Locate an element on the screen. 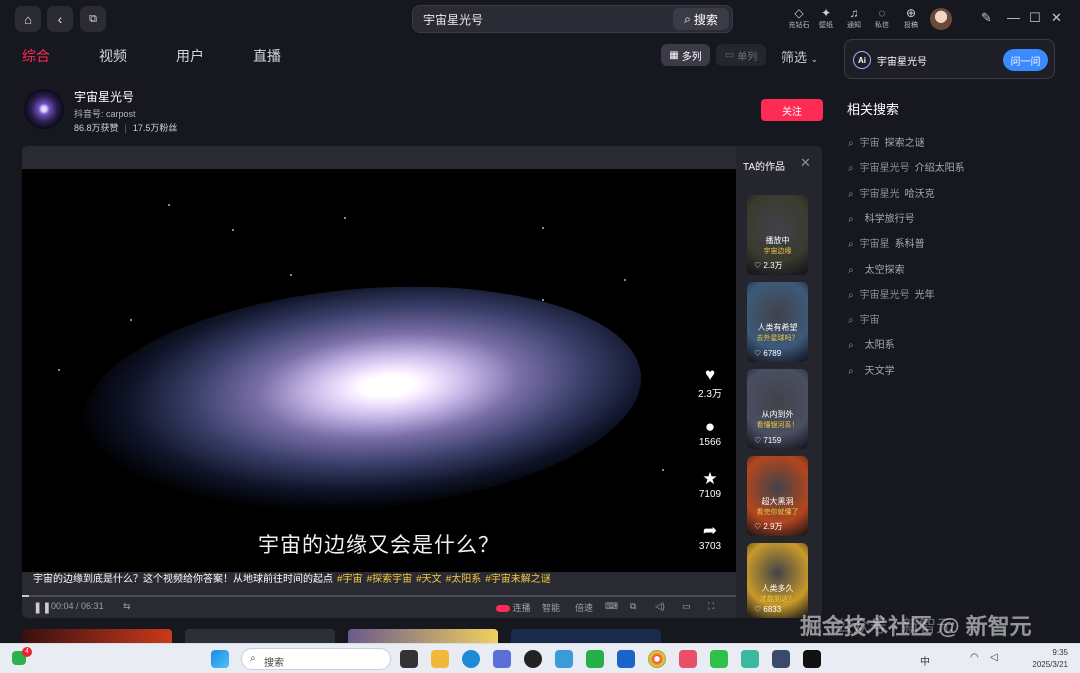 This screenshot has height=673, width=1080. ime-indicator: 中 is located at coordinates (925, 660).